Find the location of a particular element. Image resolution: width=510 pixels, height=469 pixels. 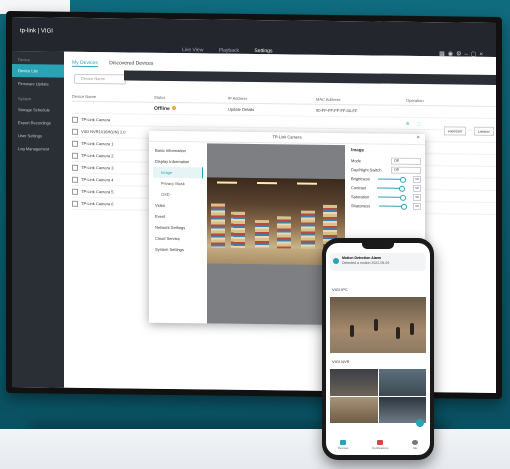

menu-event: Event is located at coordinates (178, 217).